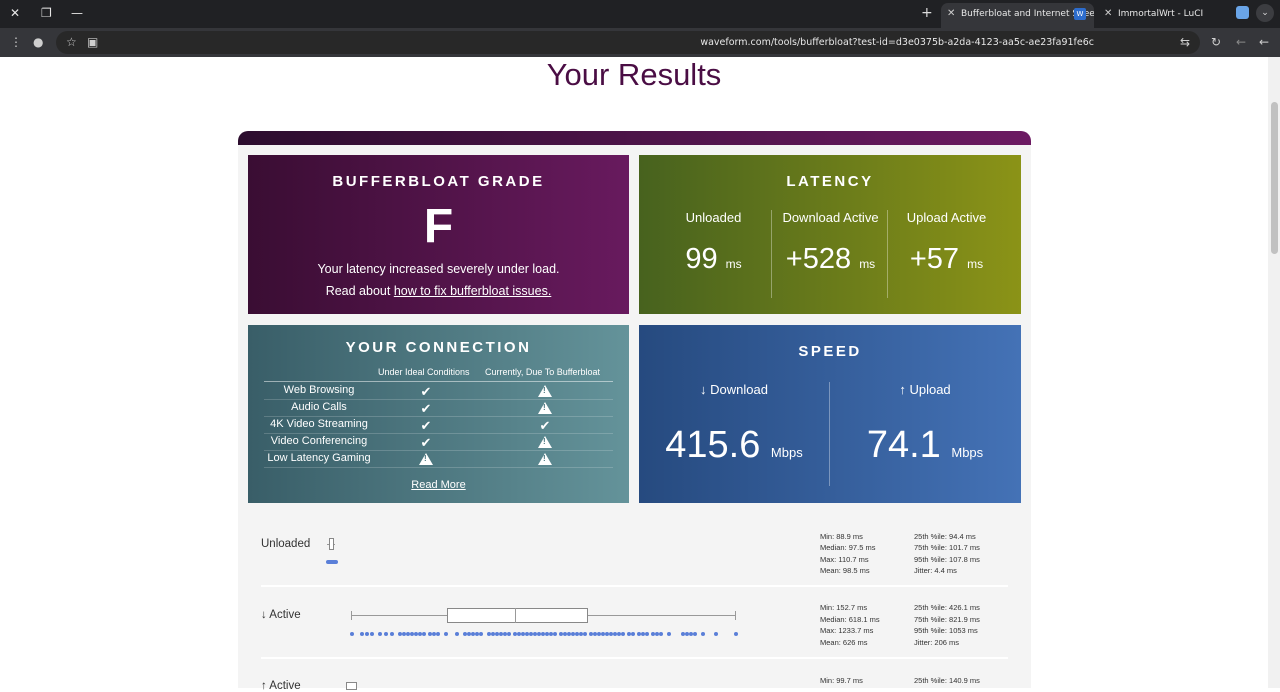 This screenshot has width=1280, height=692. I want to click on stat-max: Max: 110.7 ms, so click(844, 559).